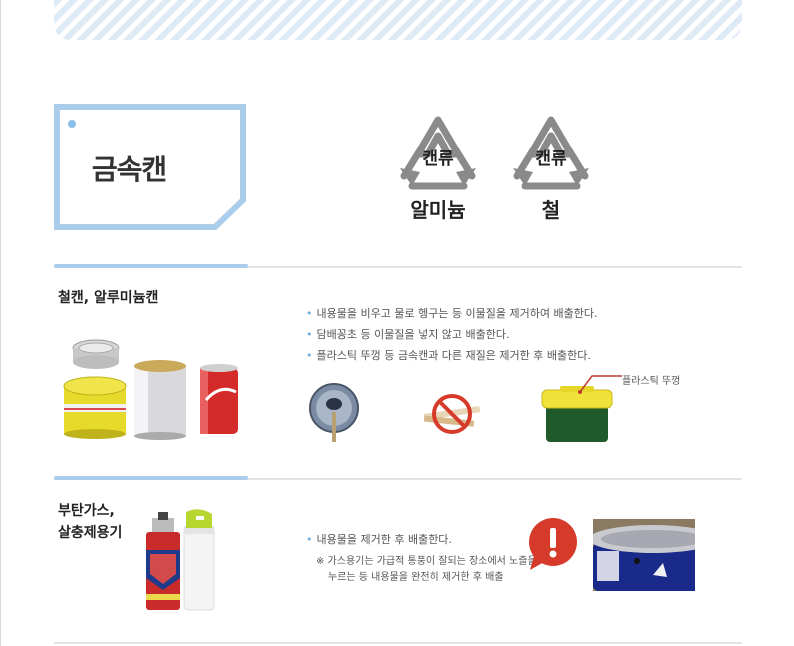  Describe the element at coordinates (129, 169) in the screenshot. I see `category-title: 금속캔` at that location.